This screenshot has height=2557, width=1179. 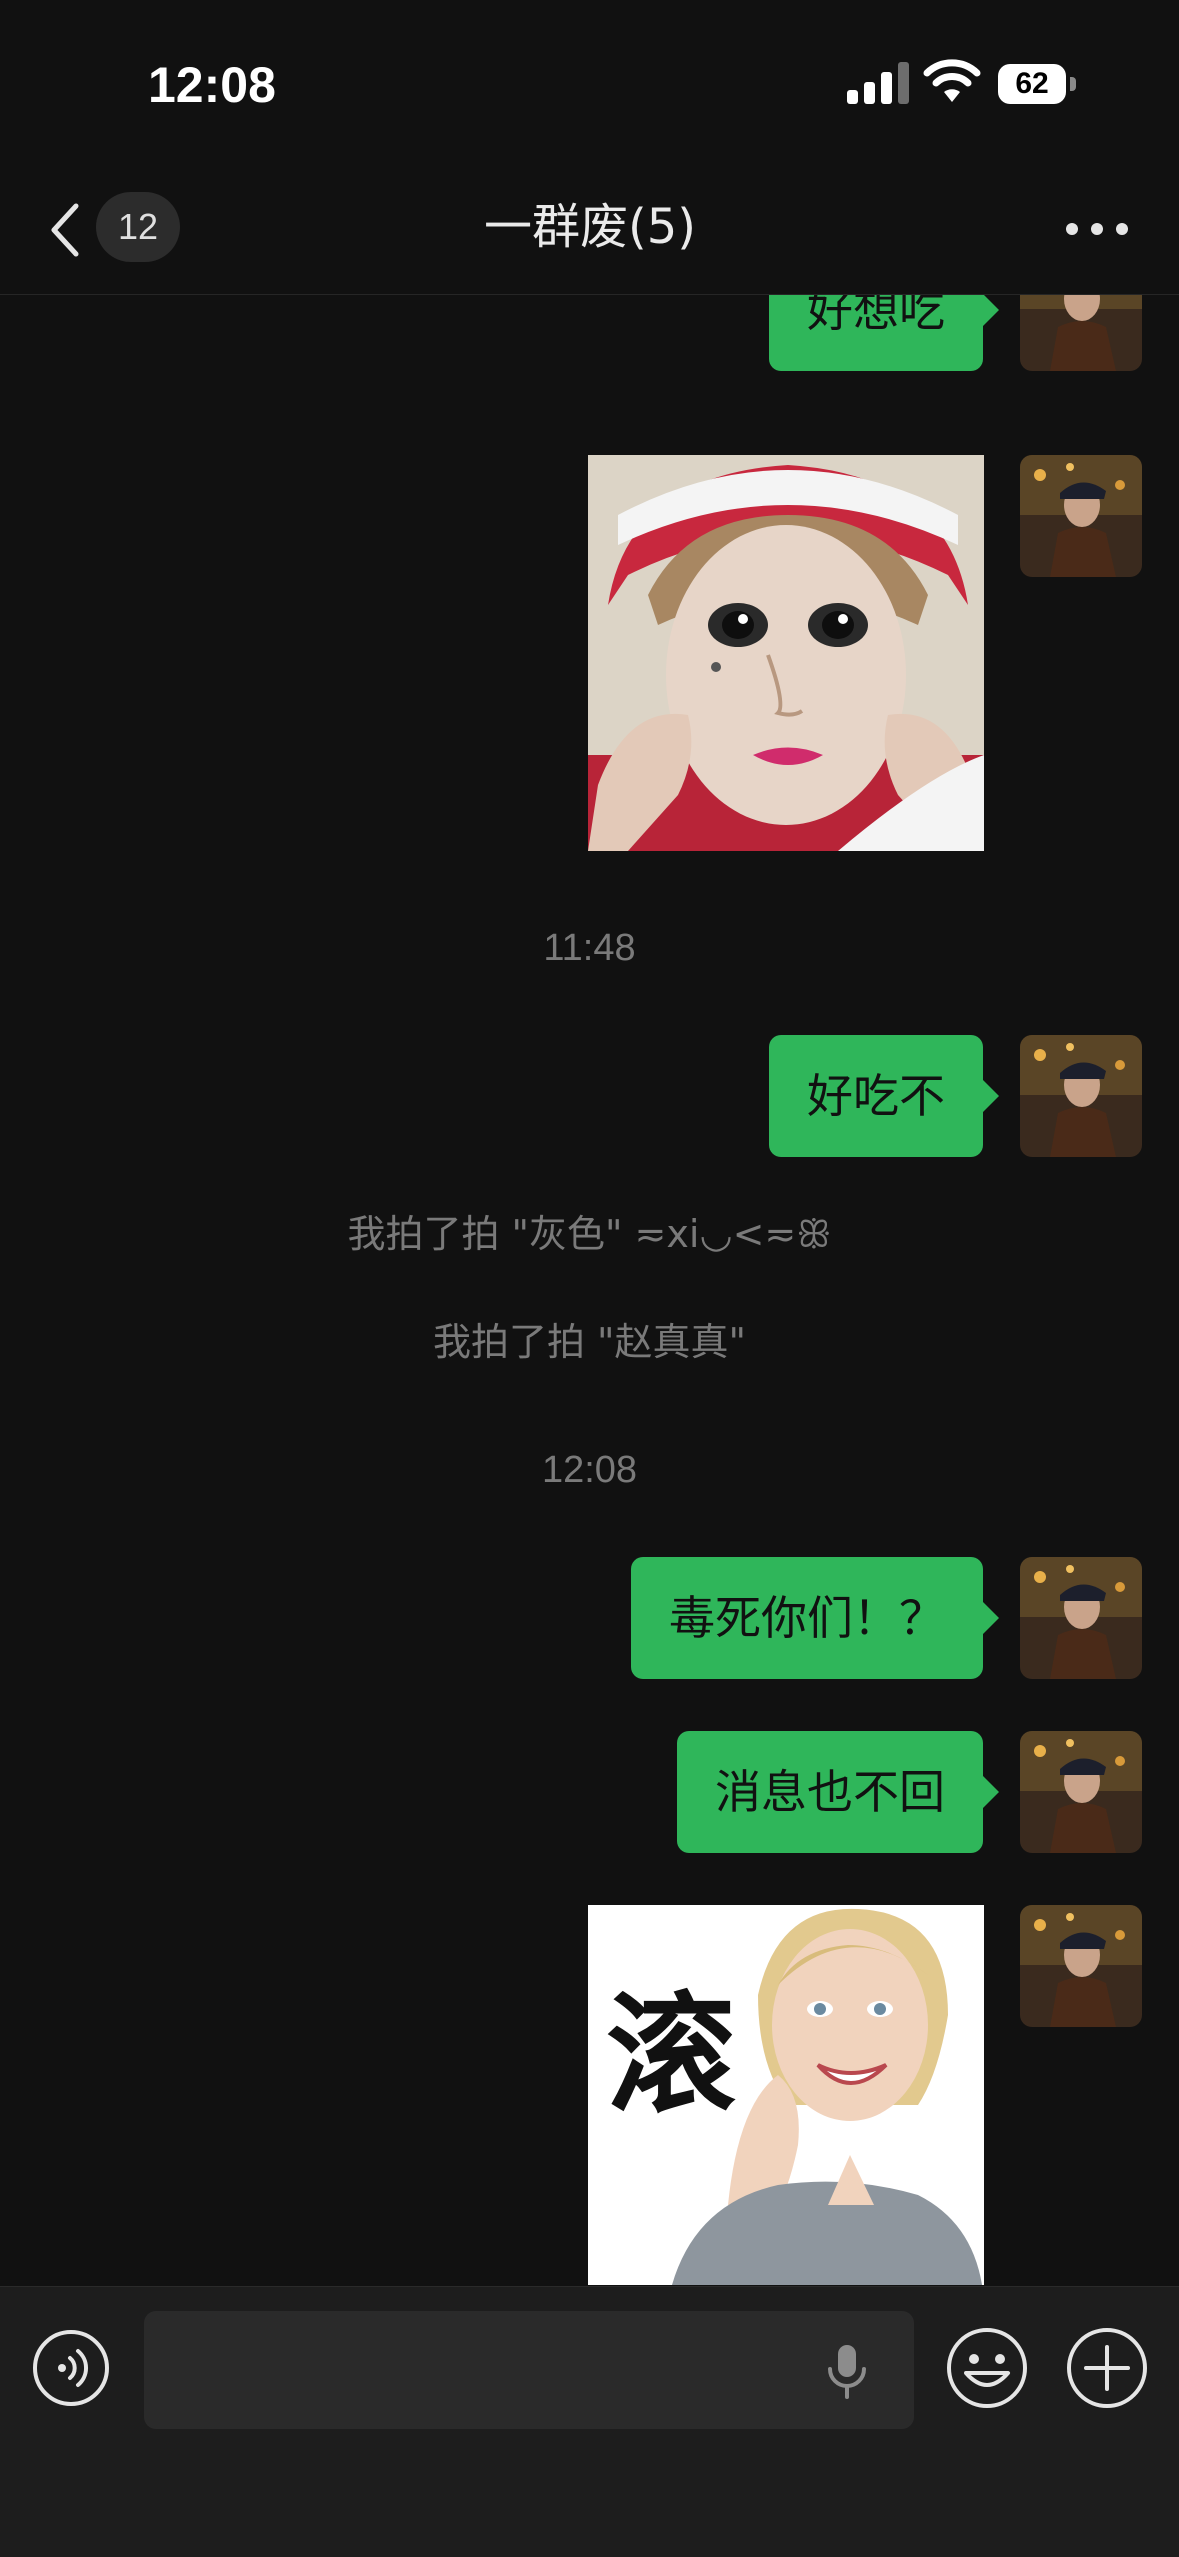 What do you see at coordinates (1073, 84) in the screenshot?
I see `battery-cap` at bounding box center [1073, 84].